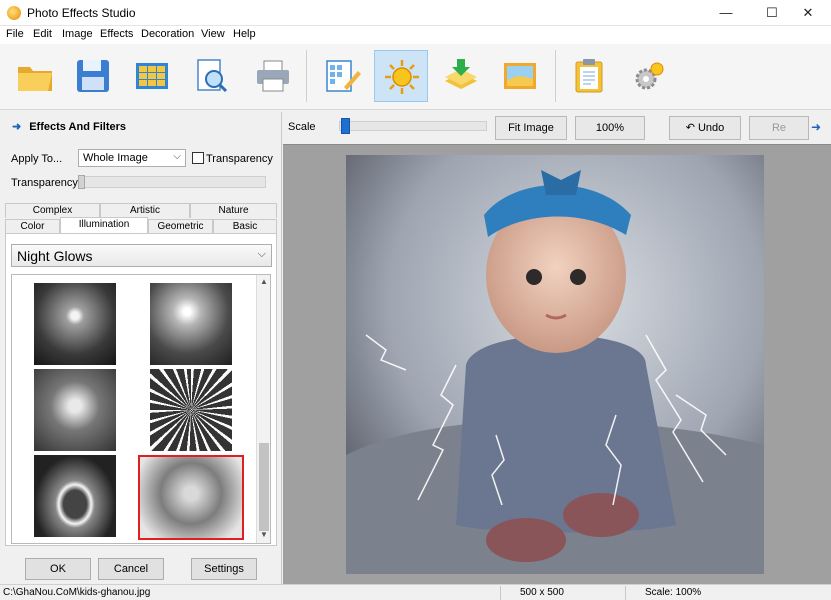 The height and width of the screenshot is (600, 831). I want to click on panel-header: ➜ Effects And Filters, so click(69, 126).